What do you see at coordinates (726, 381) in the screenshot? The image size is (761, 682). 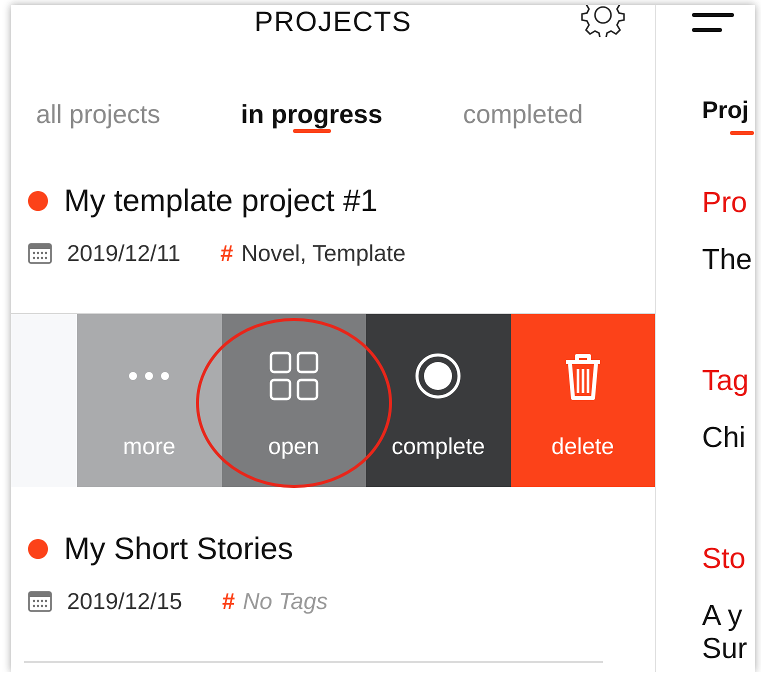 I see `section-heading: Tag` at bounding box center [726, 381].